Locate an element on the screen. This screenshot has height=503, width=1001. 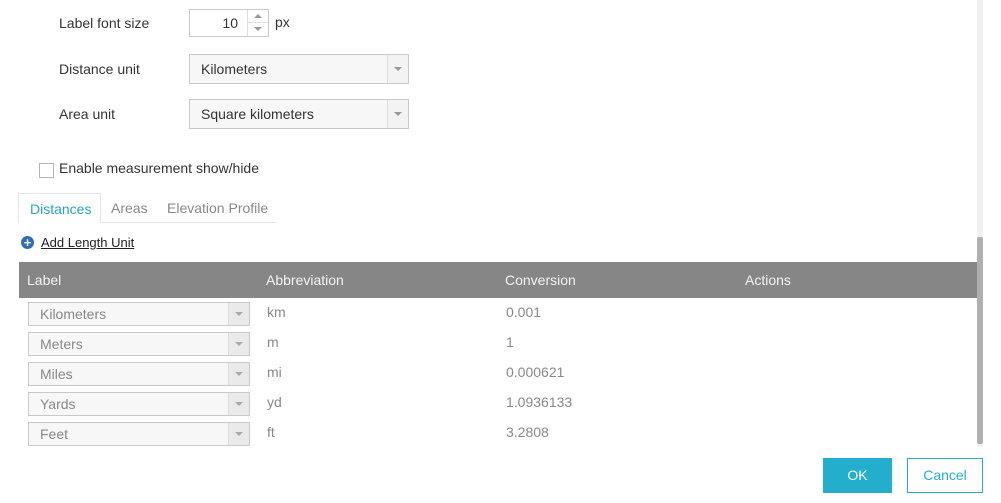
tab-label: Elevation Profile is located at coordinates (218, 208).